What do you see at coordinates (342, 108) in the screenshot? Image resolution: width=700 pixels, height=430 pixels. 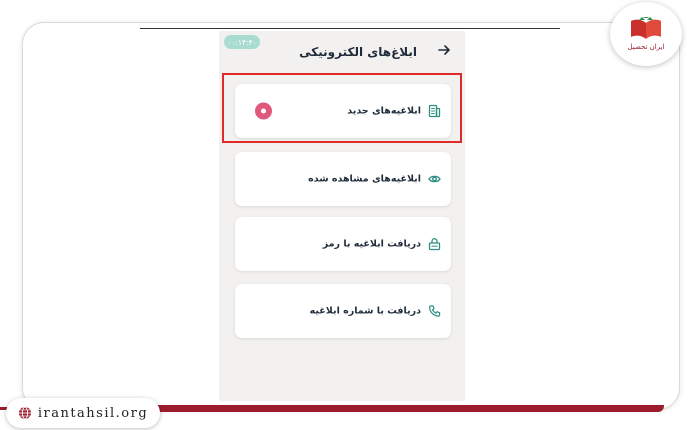 I see `highlight-annotation` at bounding box center [342, 108].